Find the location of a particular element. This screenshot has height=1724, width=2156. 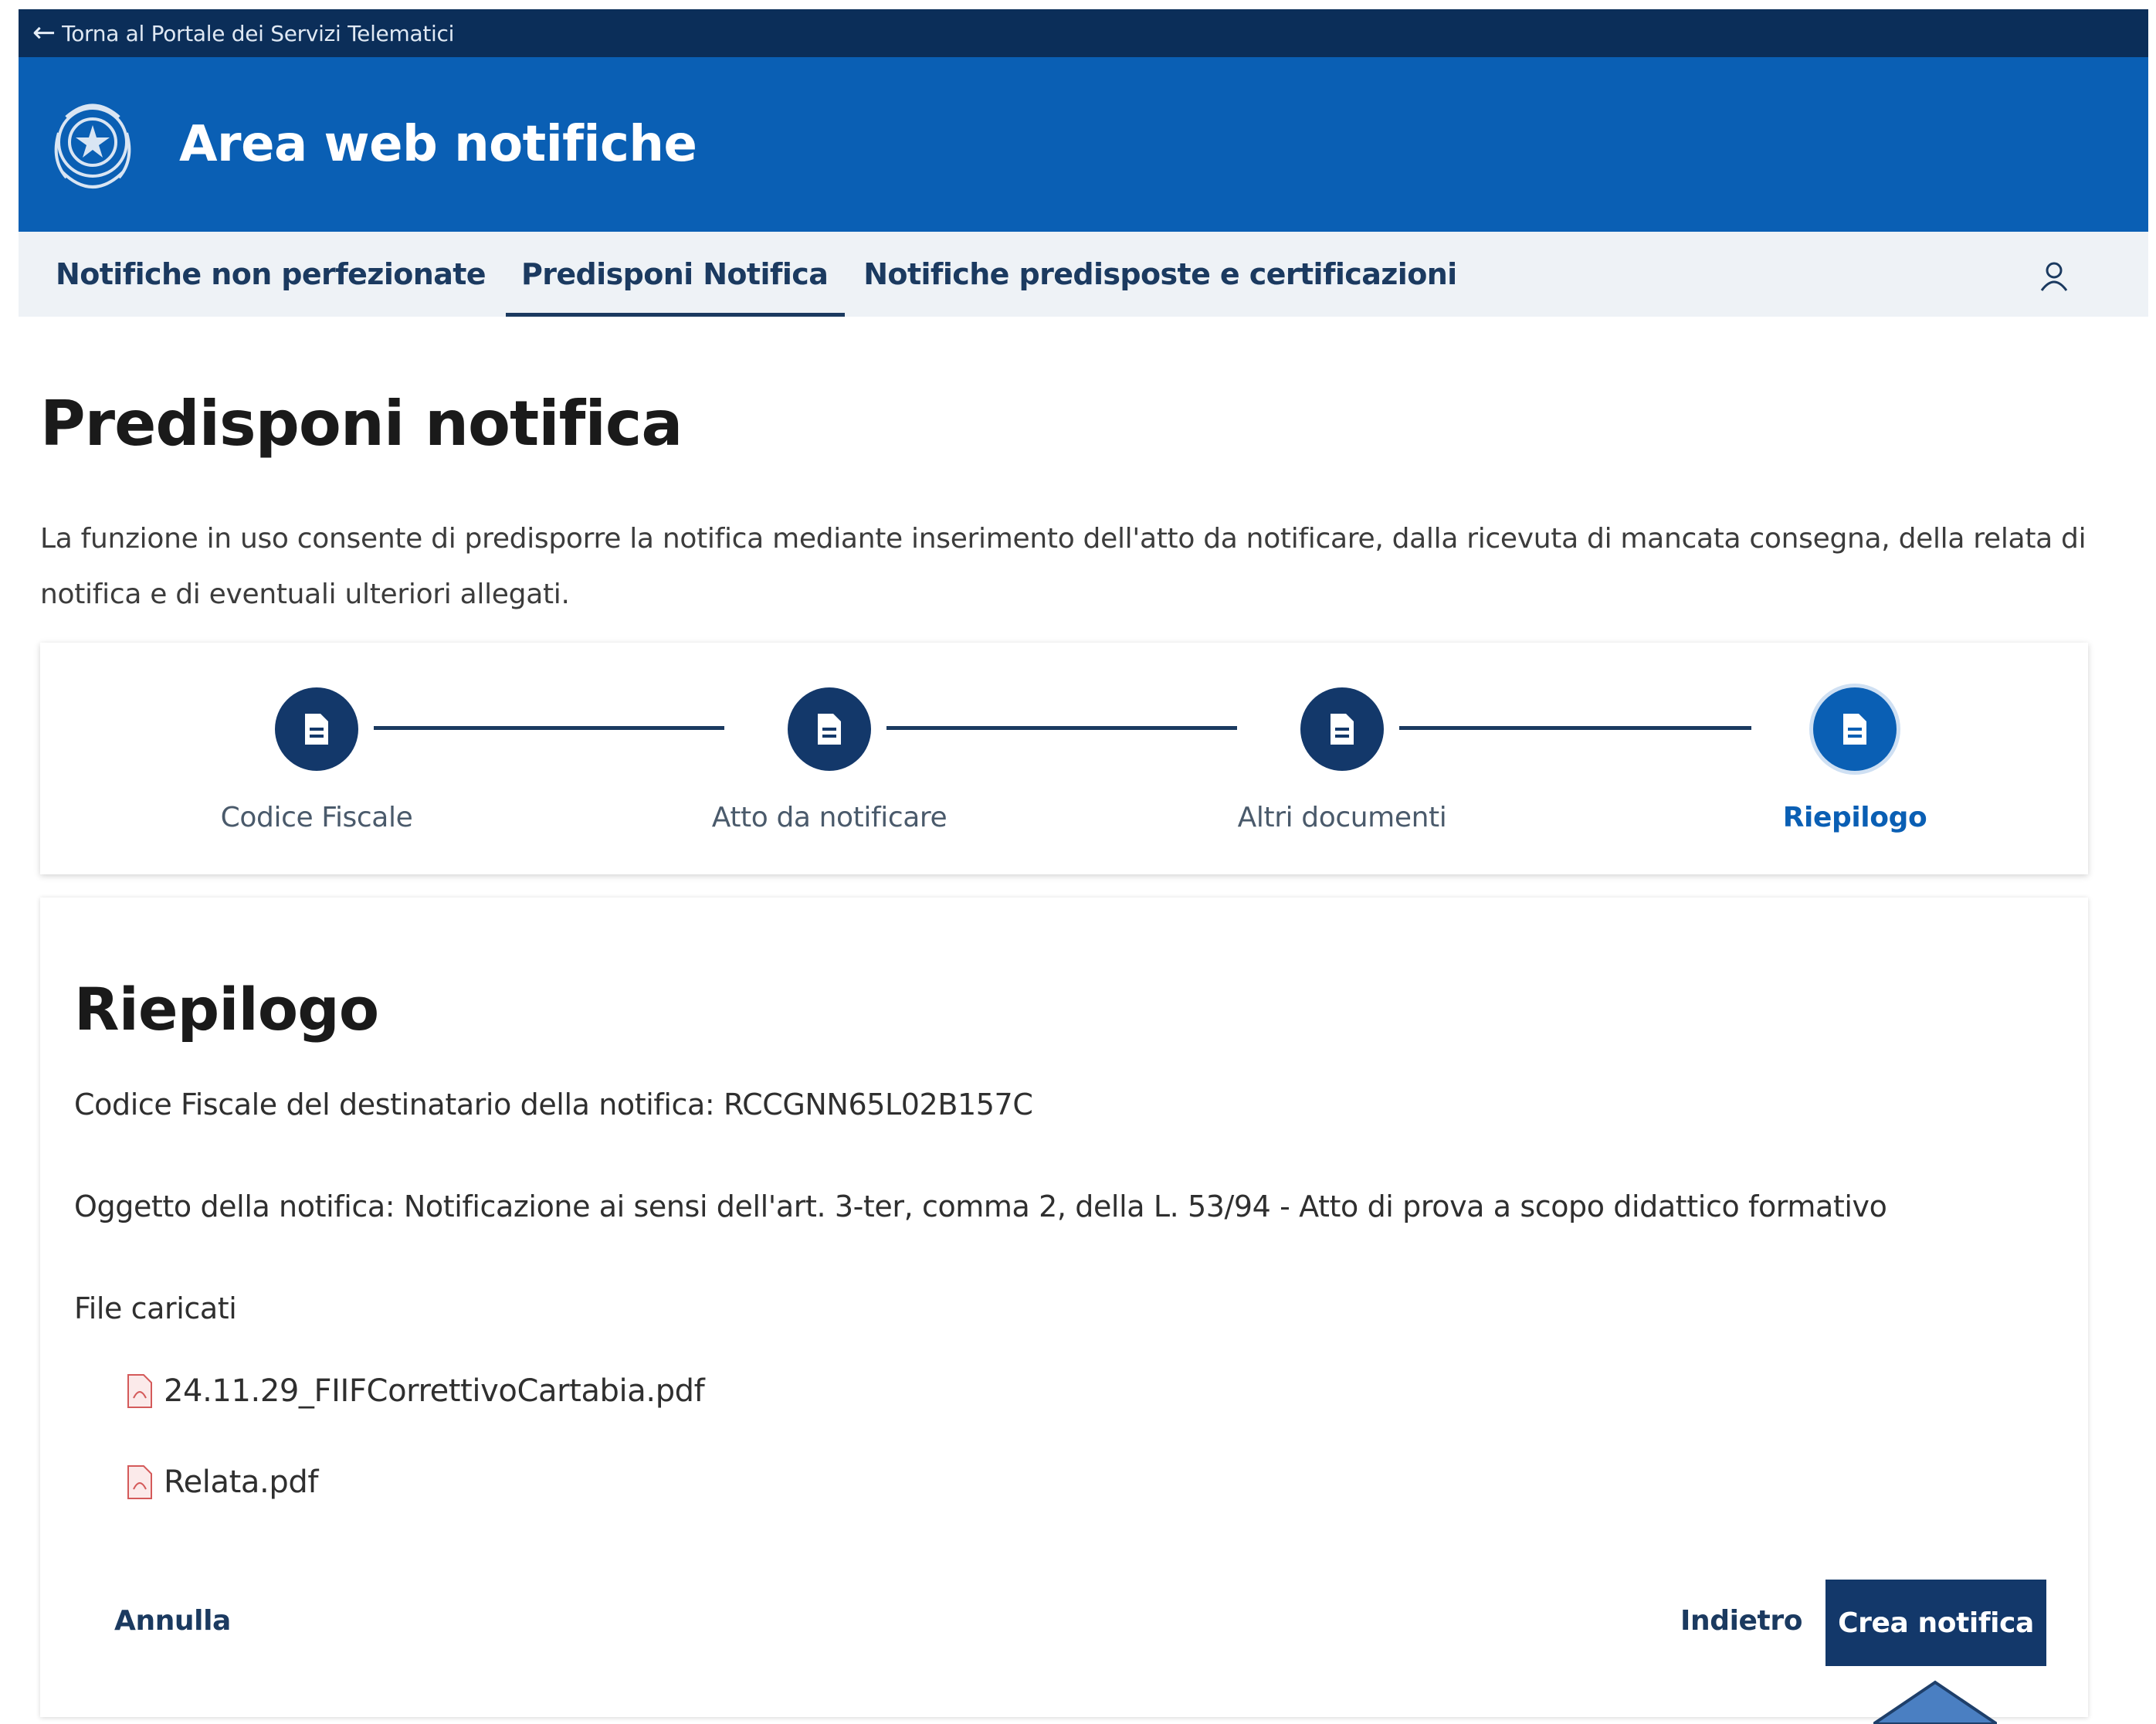

nav-item-notifiche-predisposte: Notifiche predisposte e certificazioni is located at coordinates (1160, 274).